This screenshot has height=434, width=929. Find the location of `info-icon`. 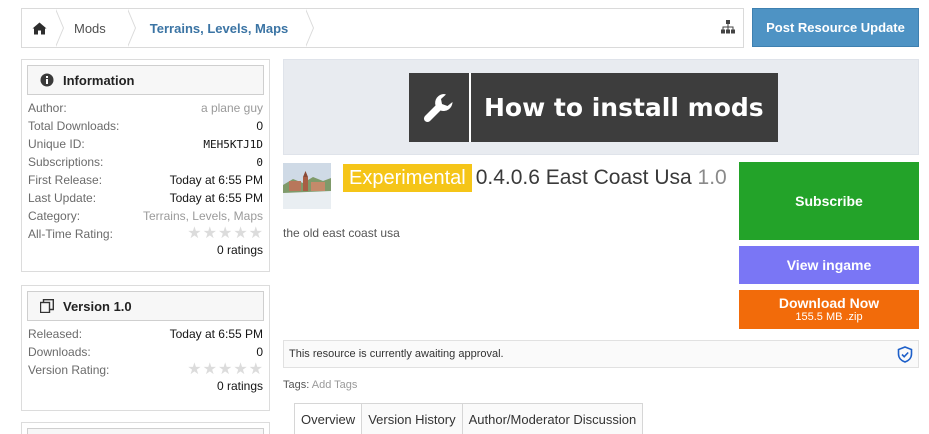

info-icon is located at coordinates (47, 80).